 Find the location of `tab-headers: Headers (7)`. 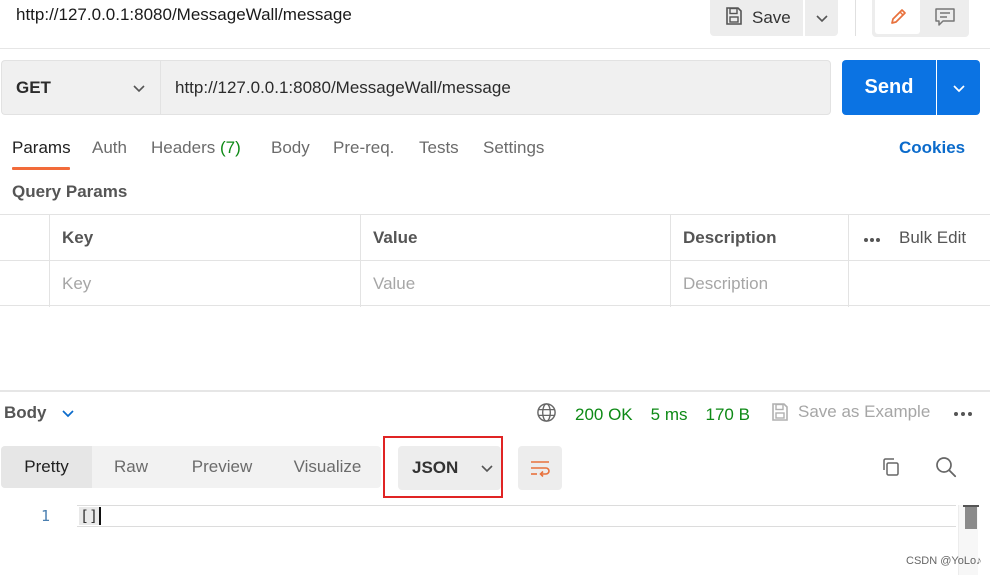

tab-headers: Headers (7) is located at coordinates (196, 148).